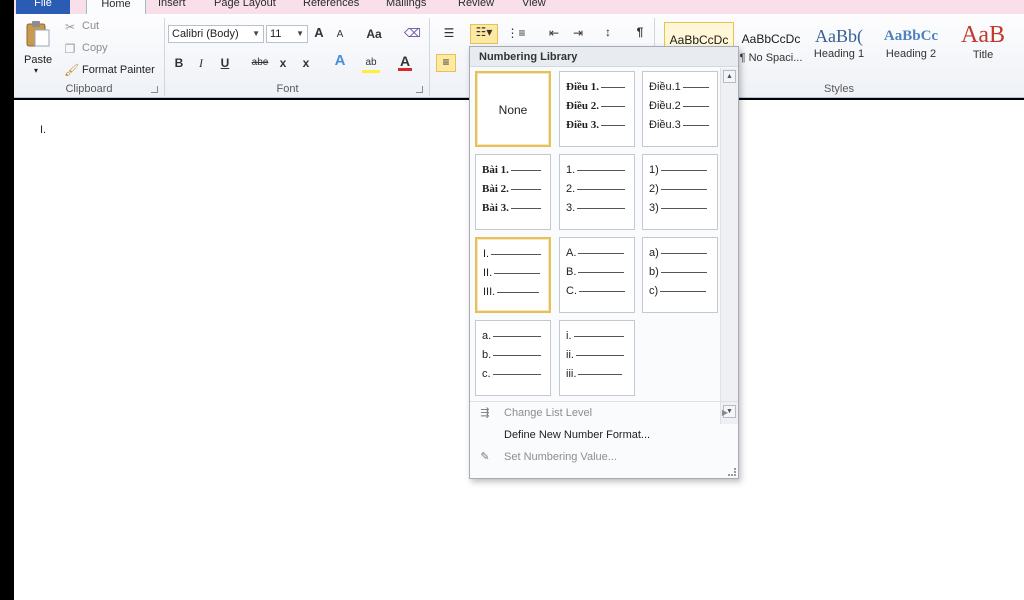 Image resolution: width=1024 pixels, height=600 pixels. I want to click on scroll-up-icon: ▲, so click(729, 76).